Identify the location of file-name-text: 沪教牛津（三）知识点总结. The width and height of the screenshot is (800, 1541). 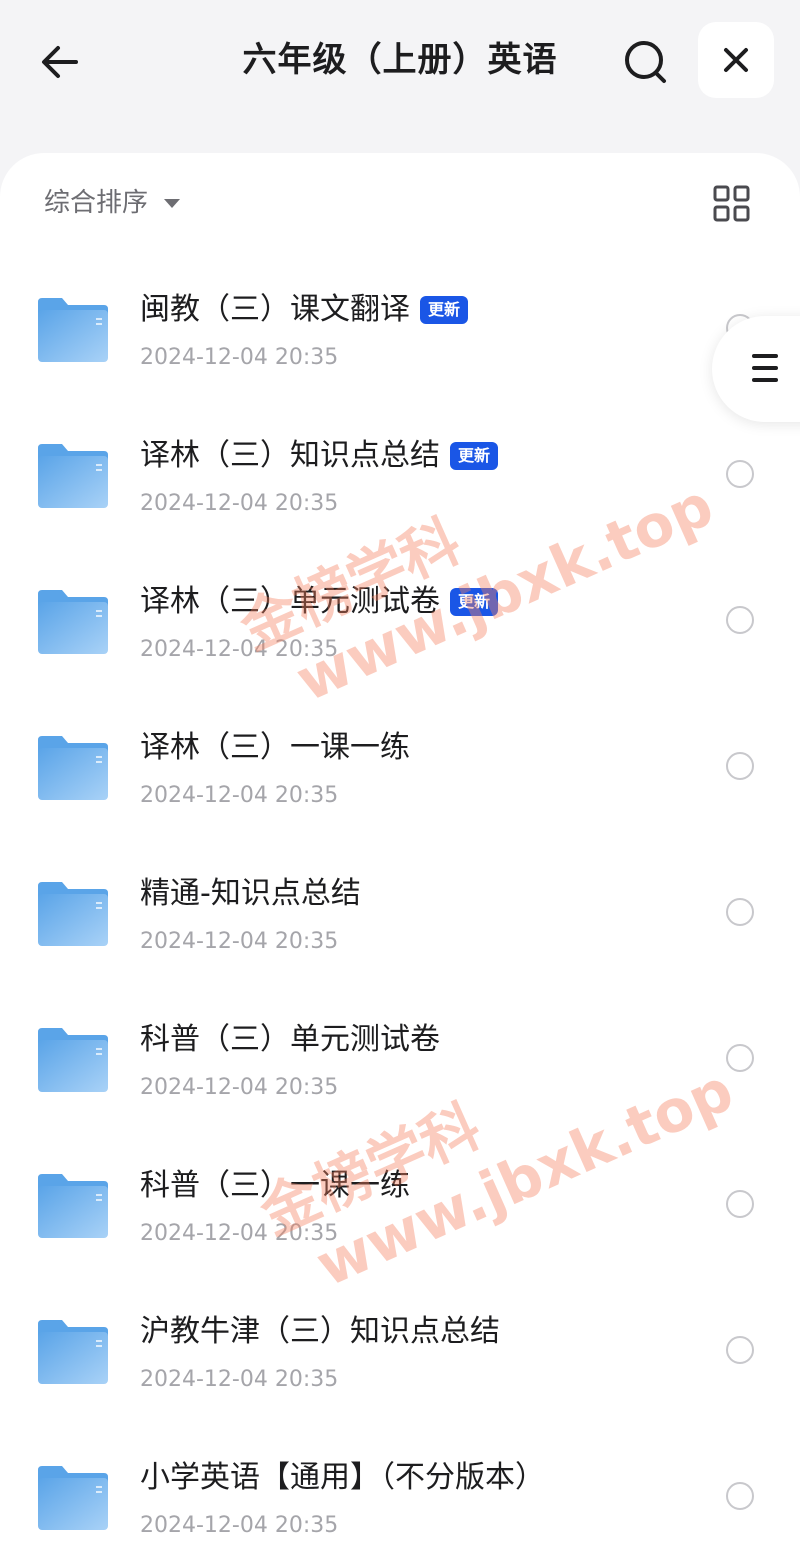
(320, 1331).